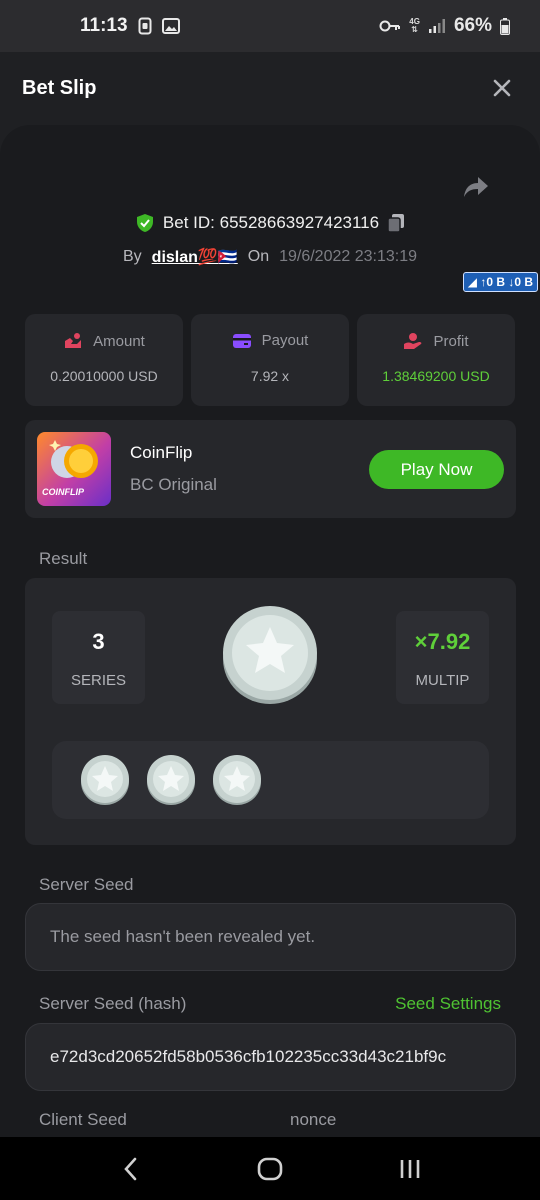  Describe the element at coordinates (104, 376) in the screenshot. I see `stat-value-amount: 0.20010000 USD` at that location.